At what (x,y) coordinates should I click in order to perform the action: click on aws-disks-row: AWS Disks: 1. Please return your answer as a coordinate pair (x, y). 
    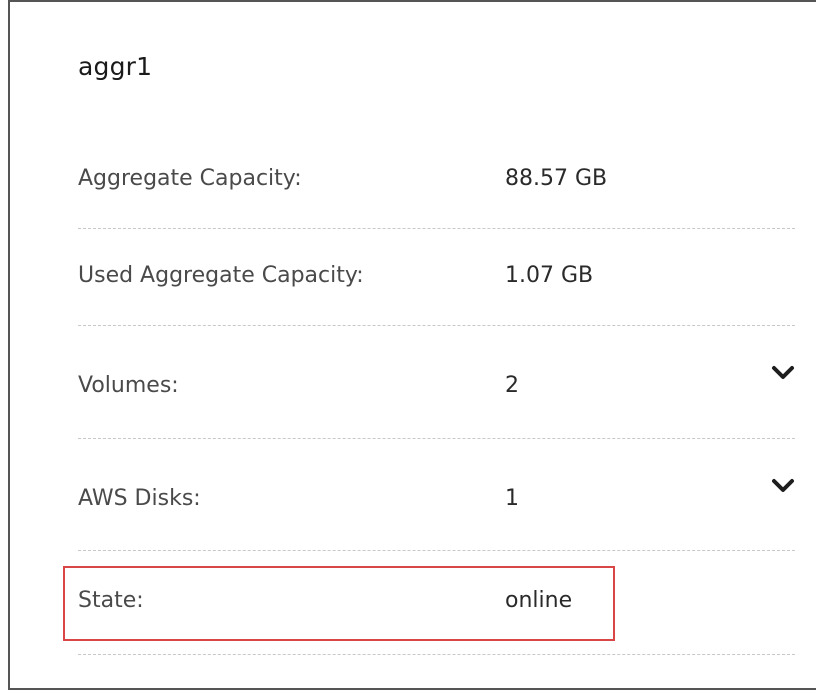
    Looking at the image, I should click on (436, 497).